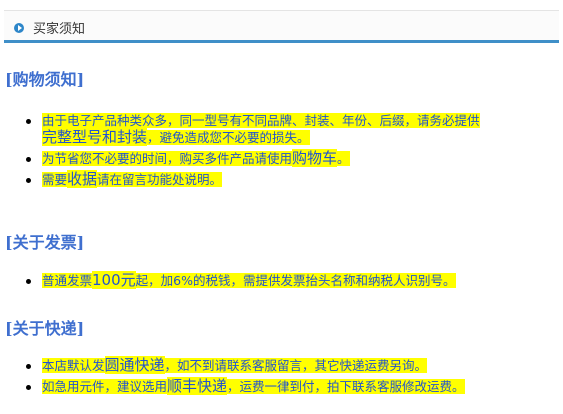 The image size is (563, 414). Describe the element at coordinates (55, 179) in the screenshot. I see `note-text: 需要` at that location.